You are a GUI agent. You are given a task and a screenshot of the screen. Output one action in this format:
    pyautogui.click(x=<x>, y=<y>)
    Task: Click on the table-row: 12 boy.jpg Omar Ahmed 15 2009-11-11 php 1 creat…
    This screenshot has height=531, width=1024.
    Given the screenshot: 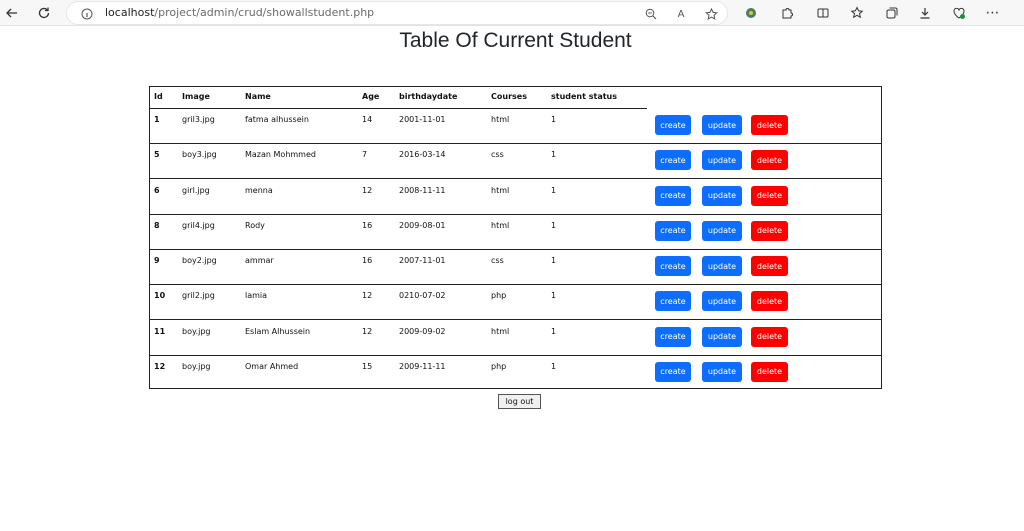 What is the action you would take?
    pyautogui.click(x=515, y=373)
    